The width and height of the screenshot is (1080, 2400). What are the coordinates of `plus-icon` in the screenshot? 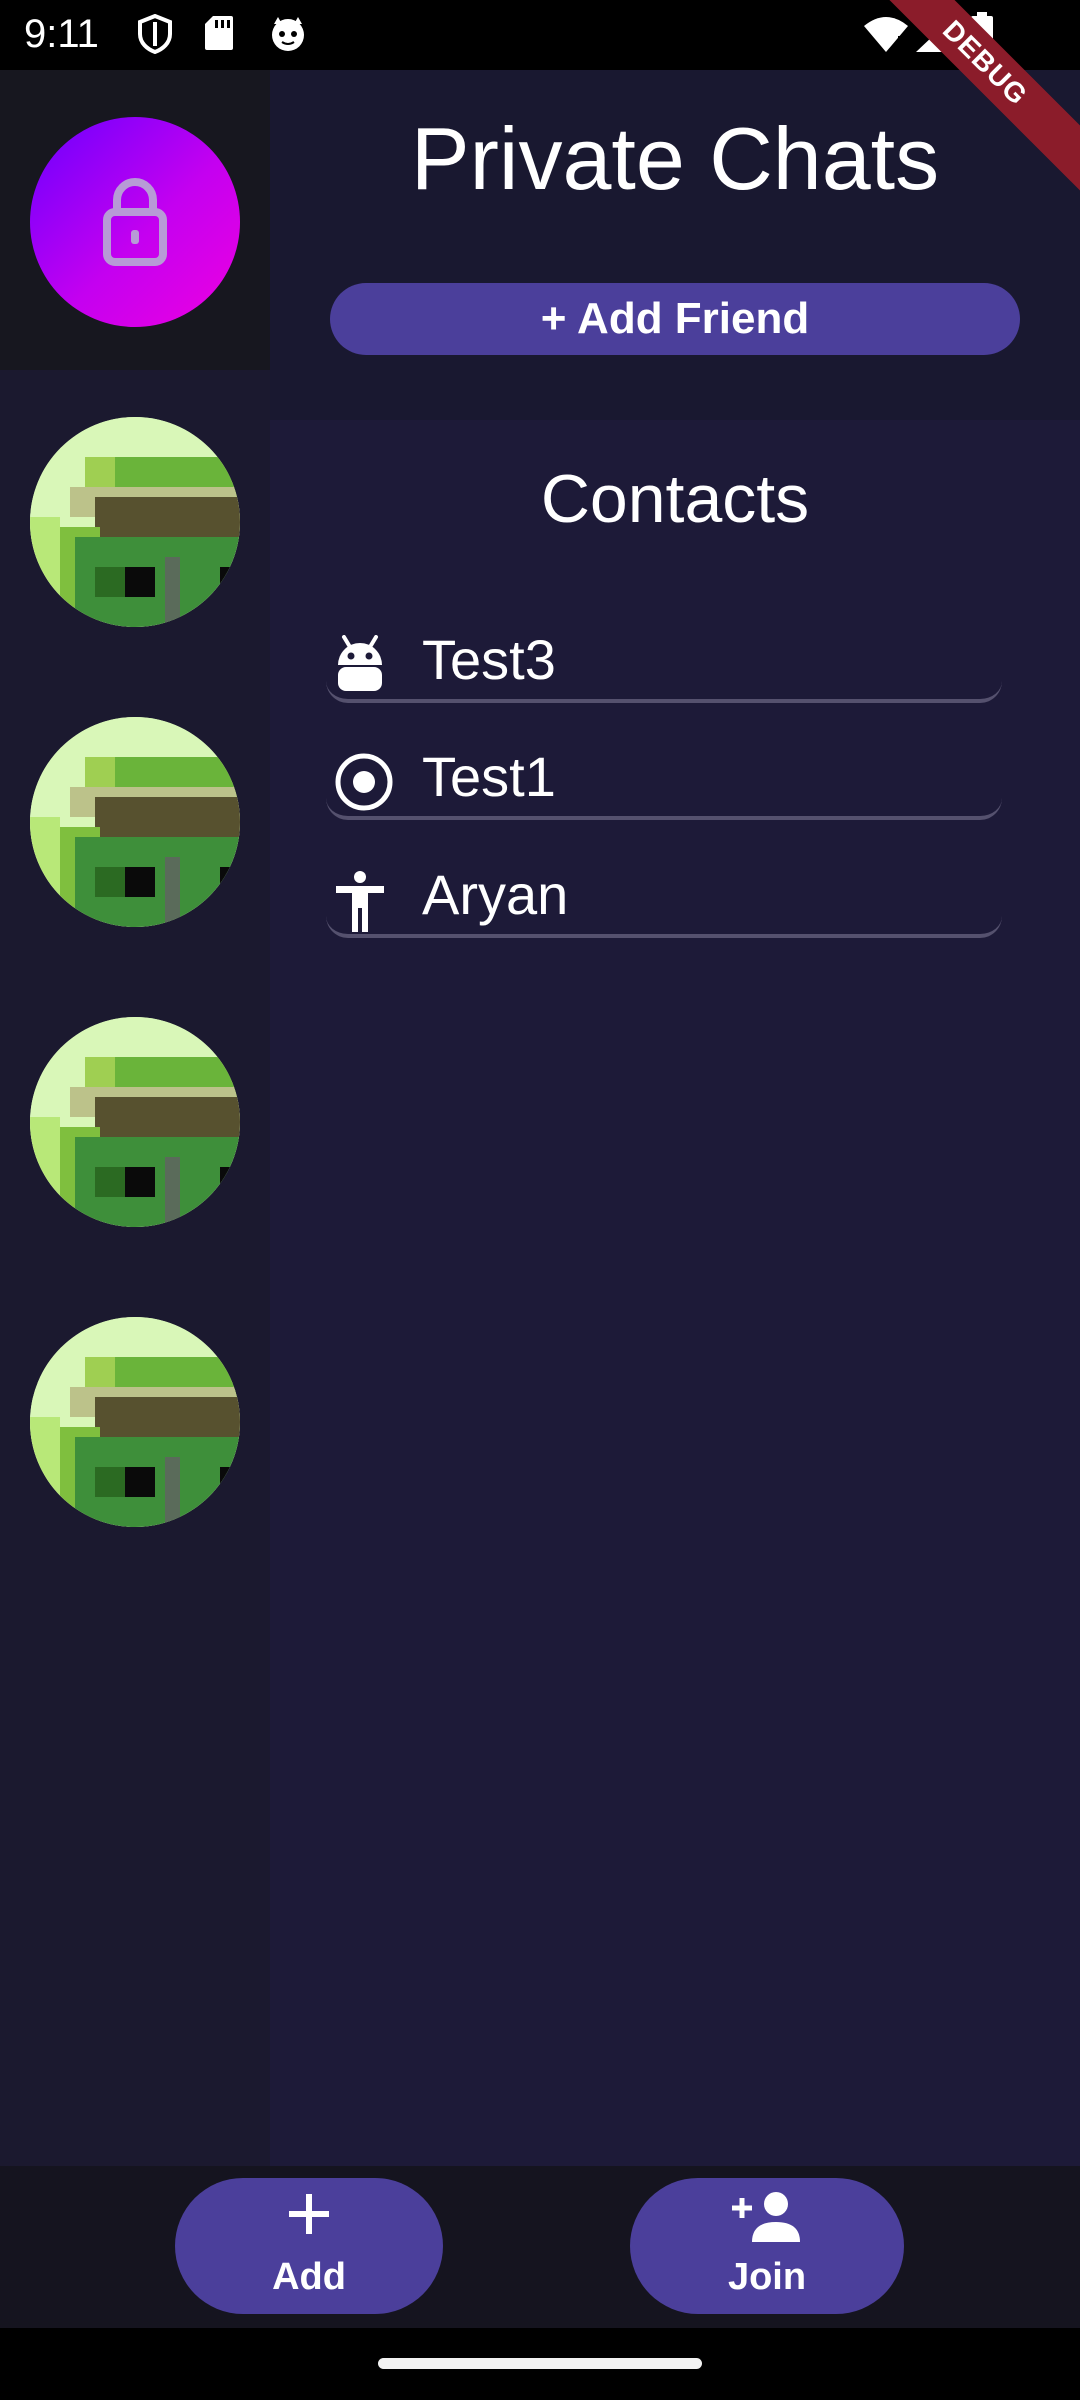 It's located at (309, 2214).